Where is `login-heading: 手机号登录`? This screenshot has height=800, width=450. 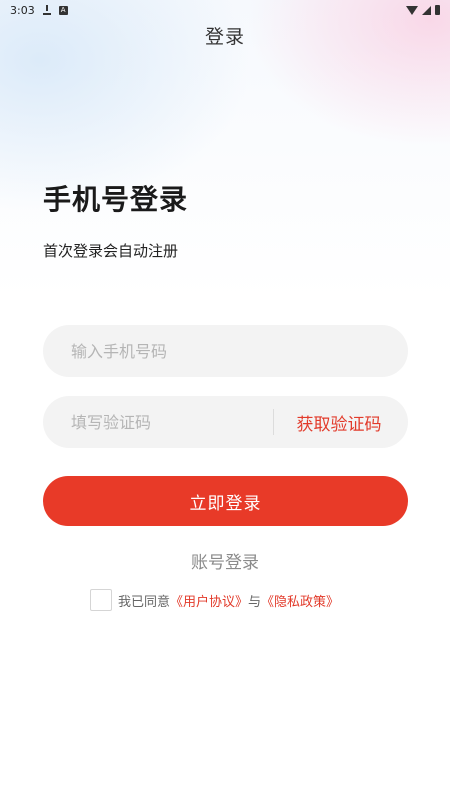
login-heading: 手机号登录 is located at coordinates (116, 199).